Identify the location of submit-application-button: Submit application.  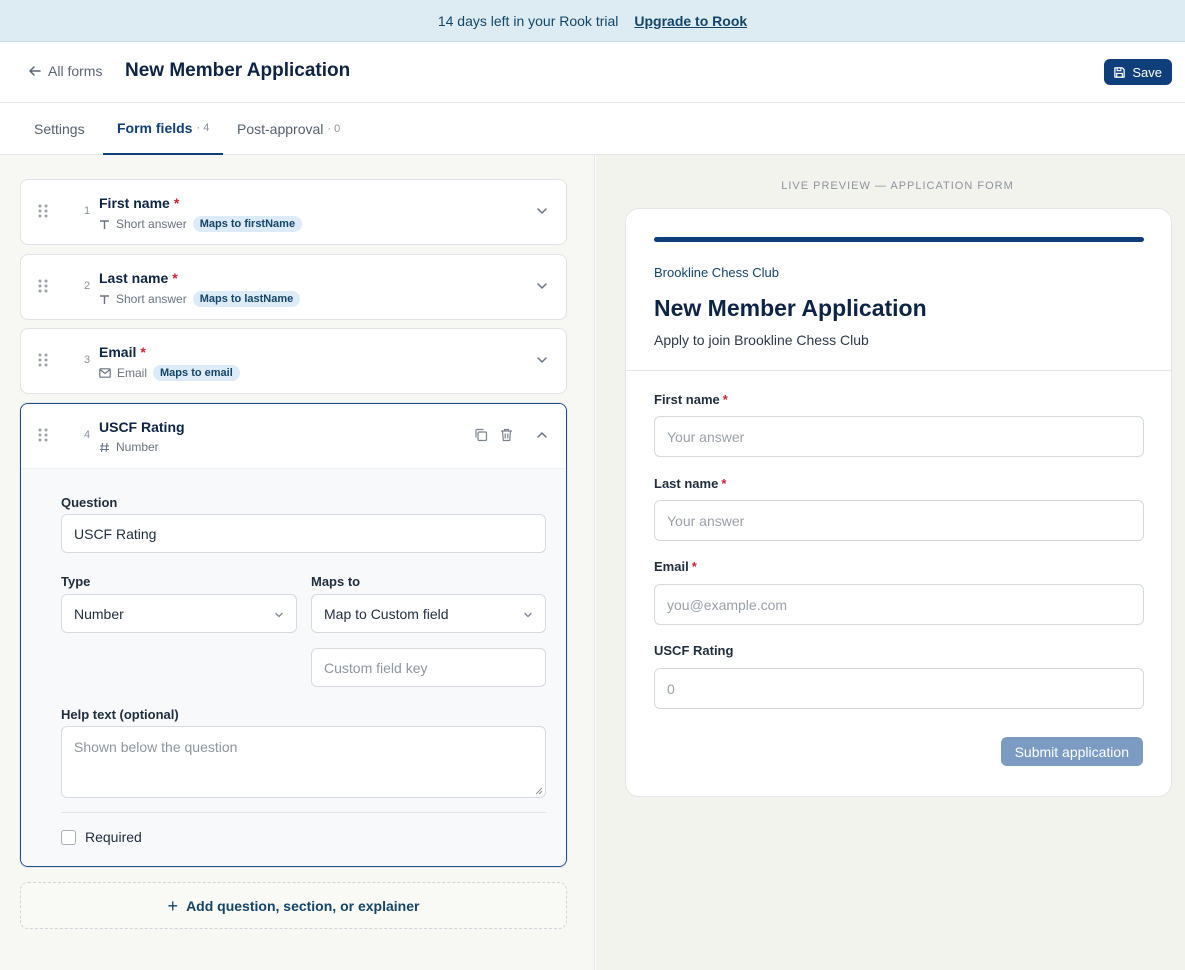
(1071, 751).